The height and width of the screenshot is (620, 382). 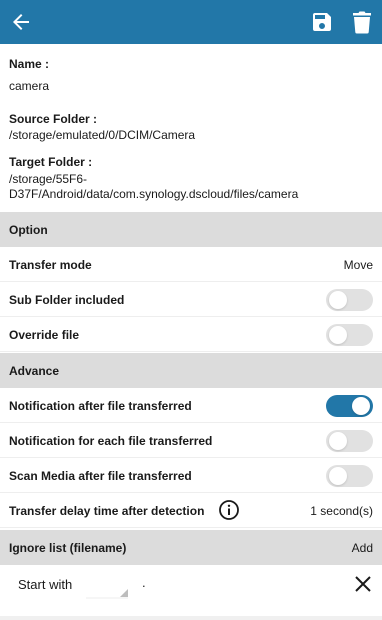 What do you see at coordinates (362, 548) in the screenshot?
I see `add-ignore-button: Add` at bounding box center [362, 548].